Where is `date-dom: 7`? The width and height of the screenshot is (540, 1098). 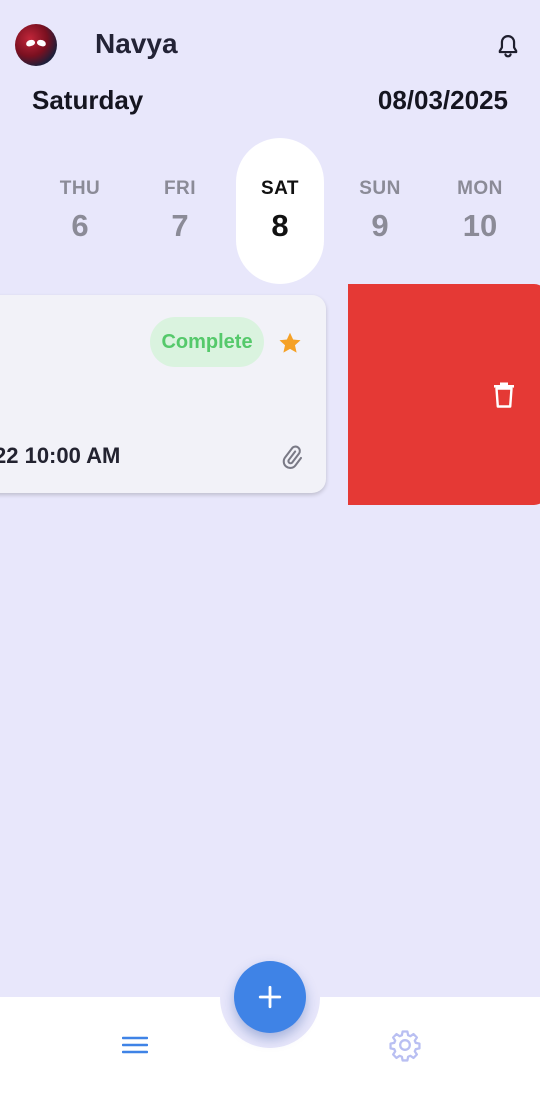
date-dom: 7 is located at coordinates (180, 225).